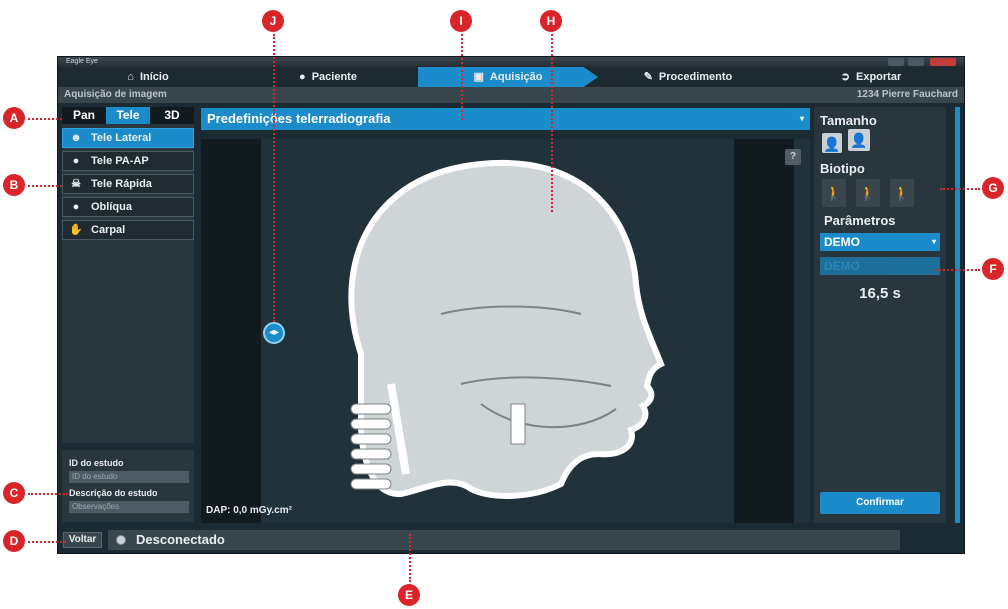 This screenshot has width=1008, height=609. I want to click on size-large-button: 👤, so click(859, 140).